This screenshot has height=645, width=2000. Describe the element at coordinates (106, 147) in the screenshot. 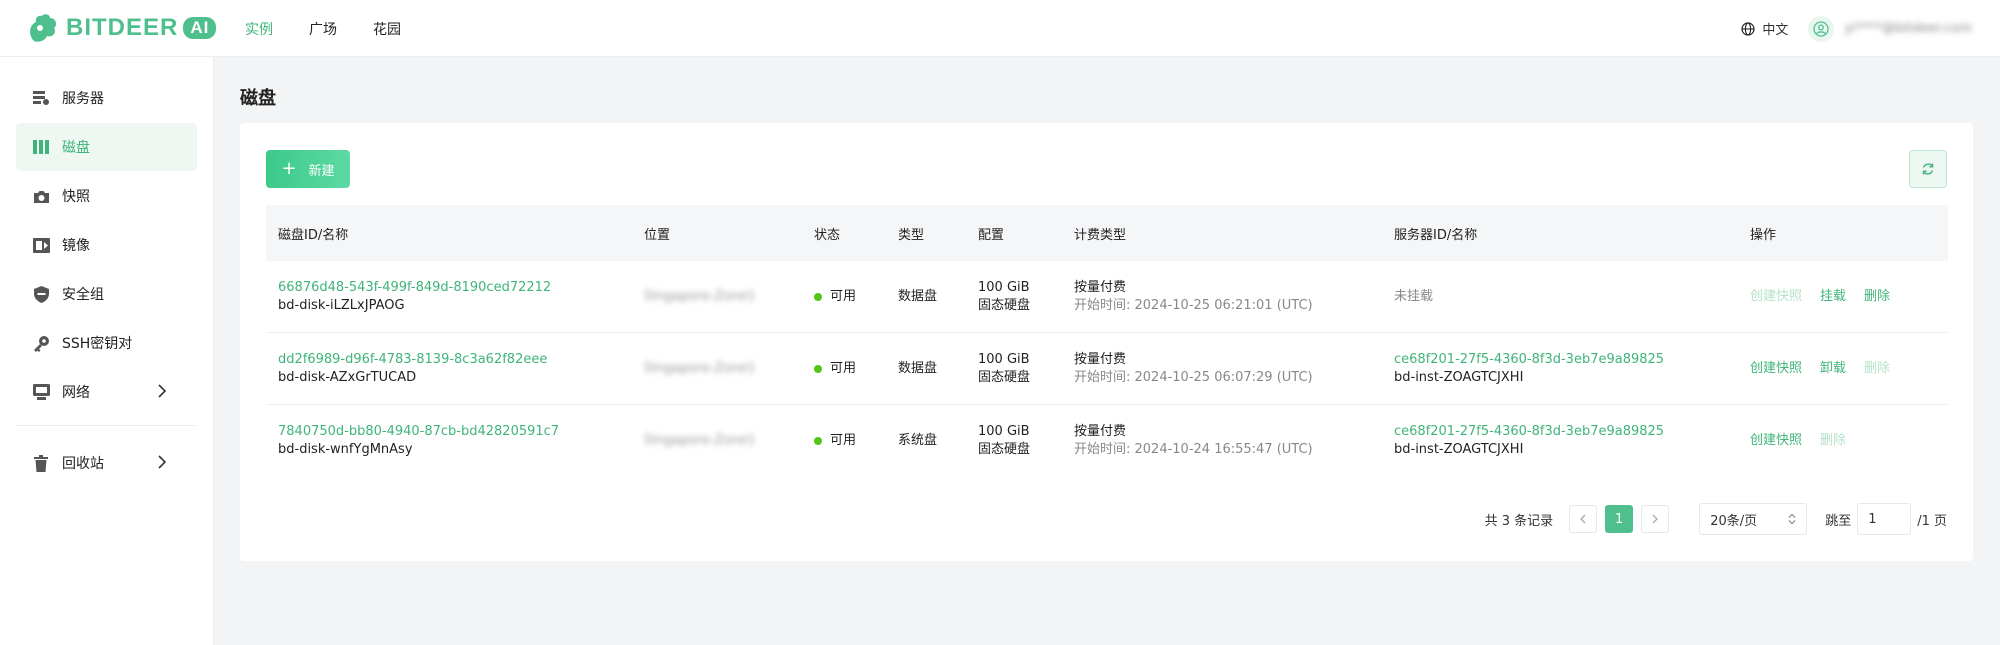

I see `sidebar-item-disks: 磁盘` at that location.